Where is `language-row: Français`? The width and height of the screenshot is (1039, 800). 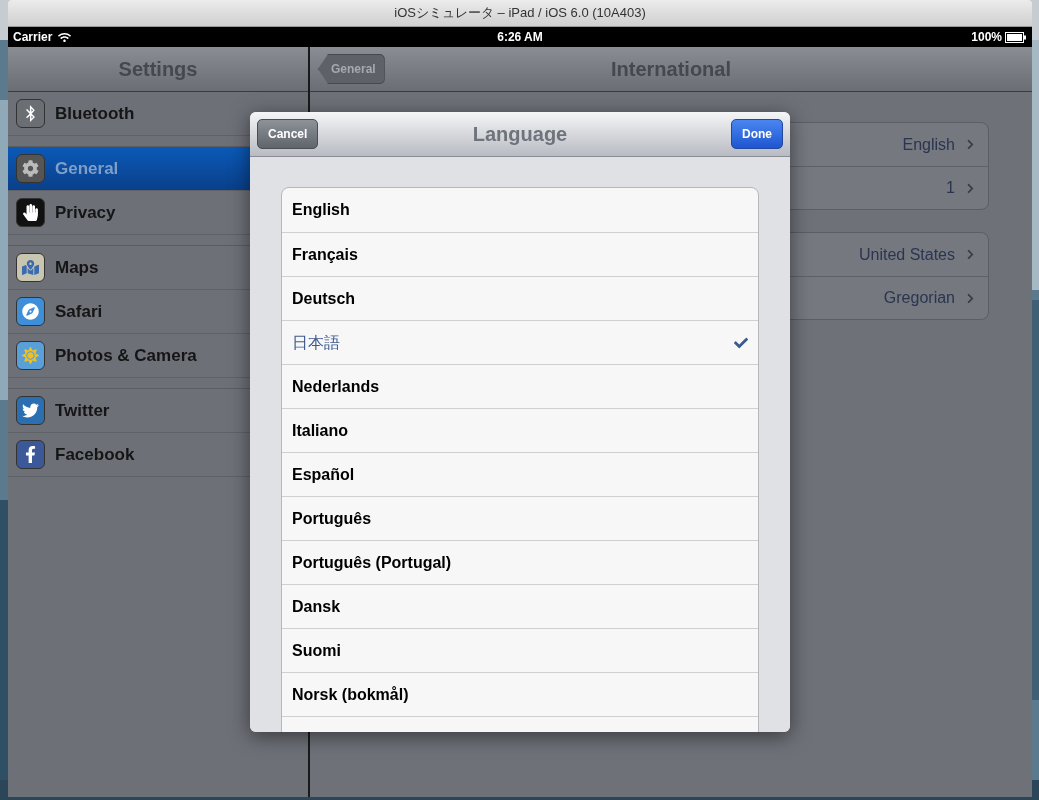 language-row: Français is located at coordinates (520, 254).